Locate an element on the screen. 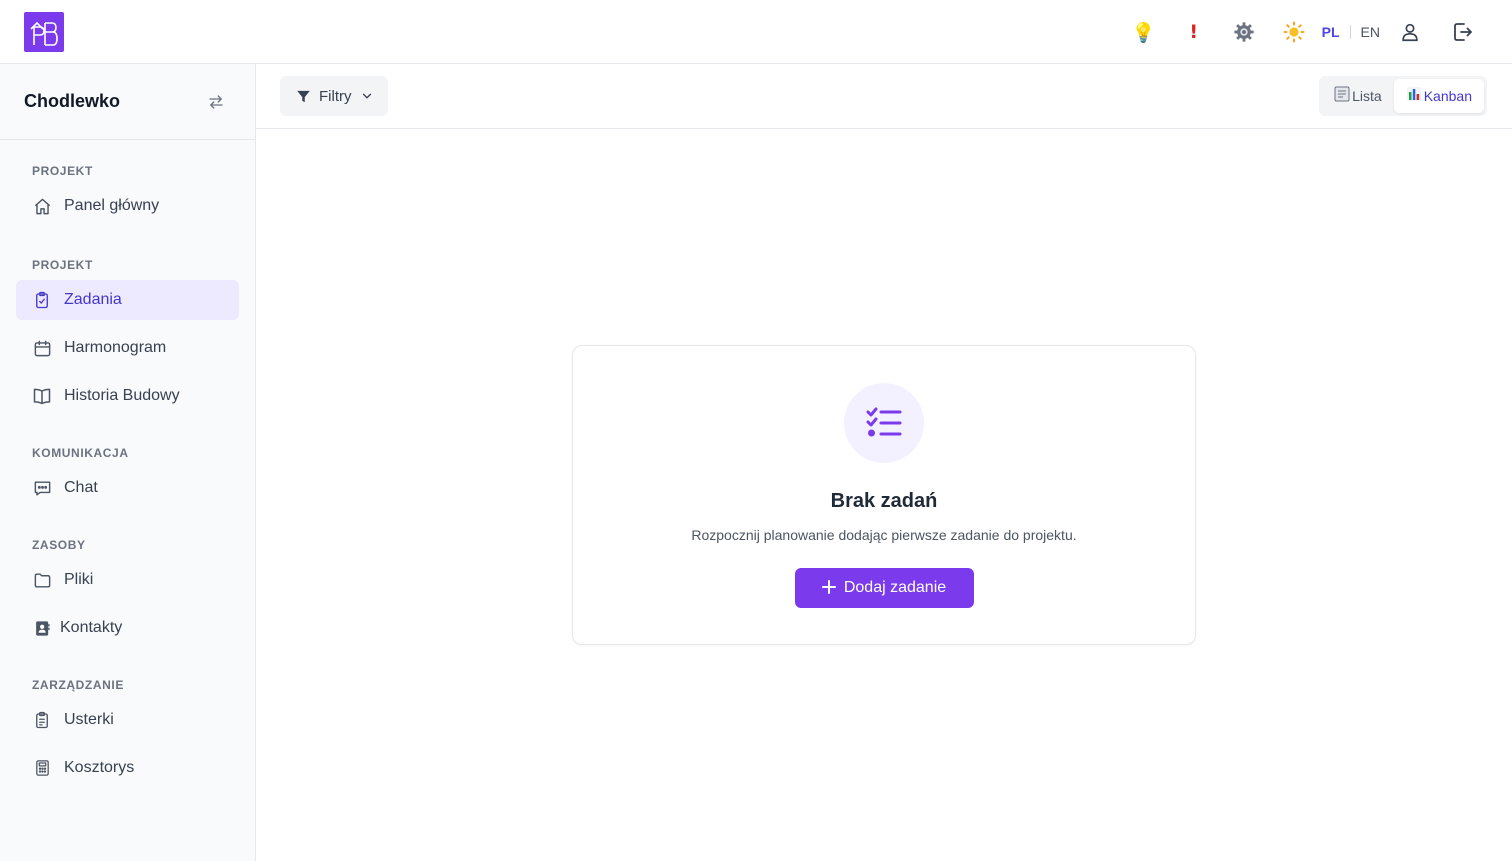 The width and height of the screenshot is (1512, 861). view-toggle: Lista Kanban is located at coordinates (1403, 96).